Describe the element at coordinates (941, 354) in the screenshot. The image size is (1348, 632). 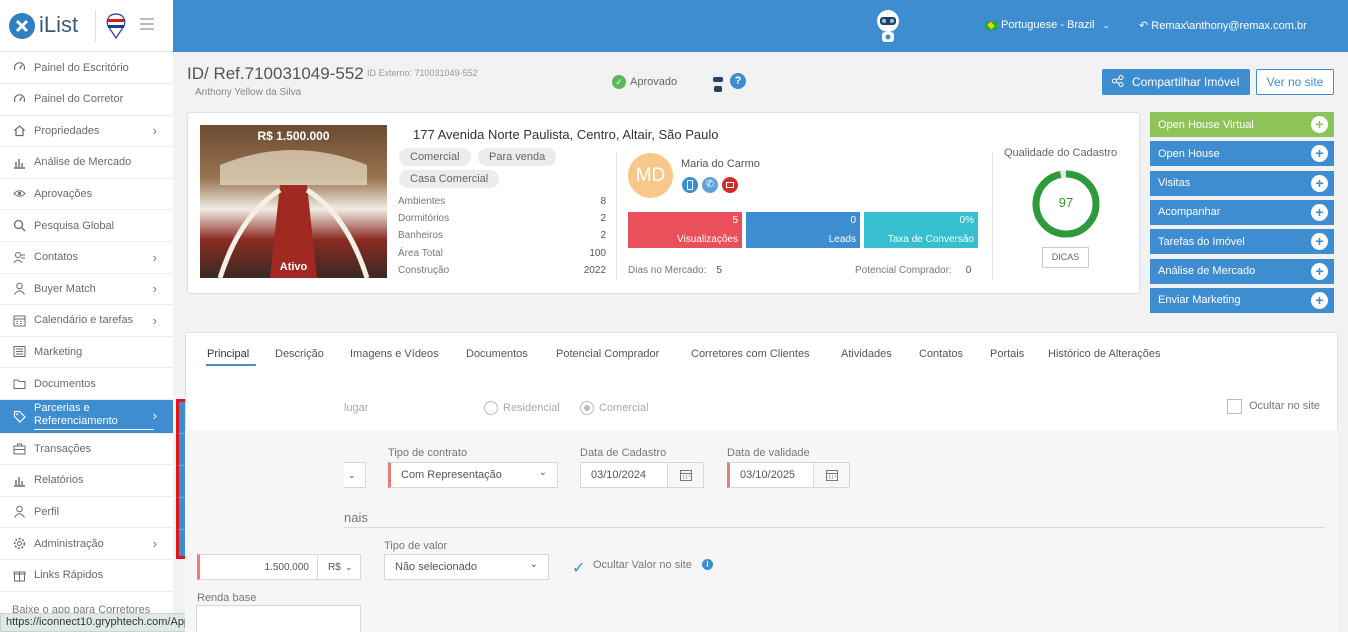
I see `tab: Contatos` at that location.